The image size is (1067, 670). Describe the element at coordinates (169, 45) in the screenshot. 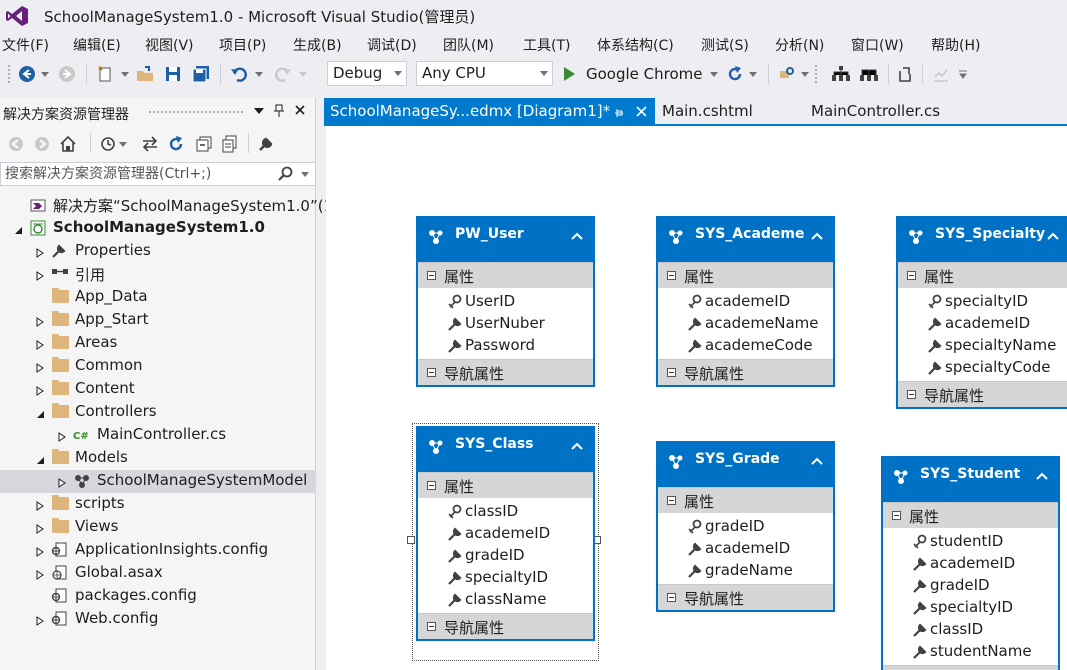

I see `menu-view: 视图(V)` at that location.